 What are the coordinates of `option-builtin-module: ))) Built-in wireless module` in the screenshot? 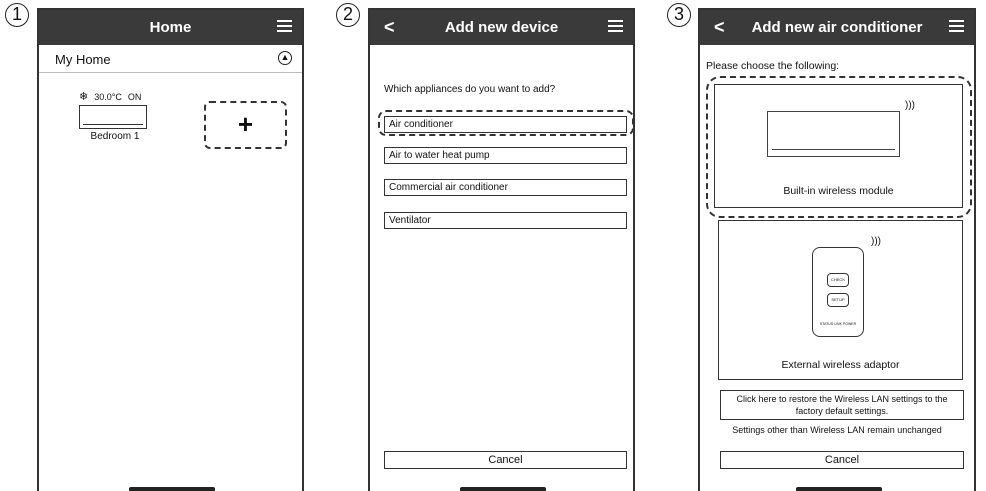 It's located at (838, 146).